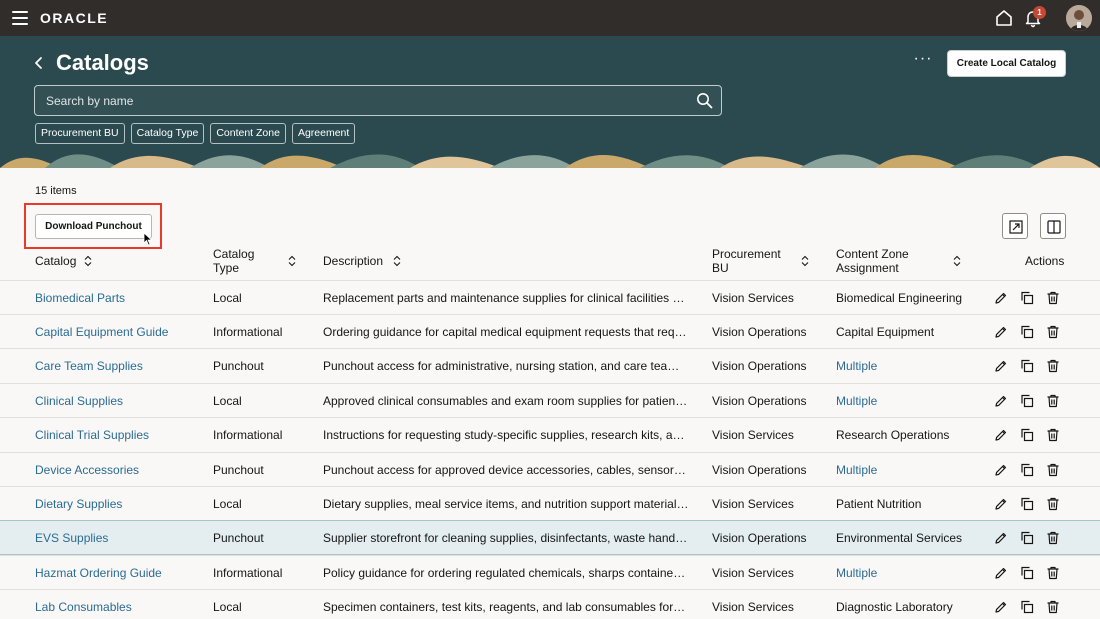  What do you see at coordinates (753, 607) in the screenshot?
I see `procurement-bu: Vision Services` at bounding box center [753, 607].